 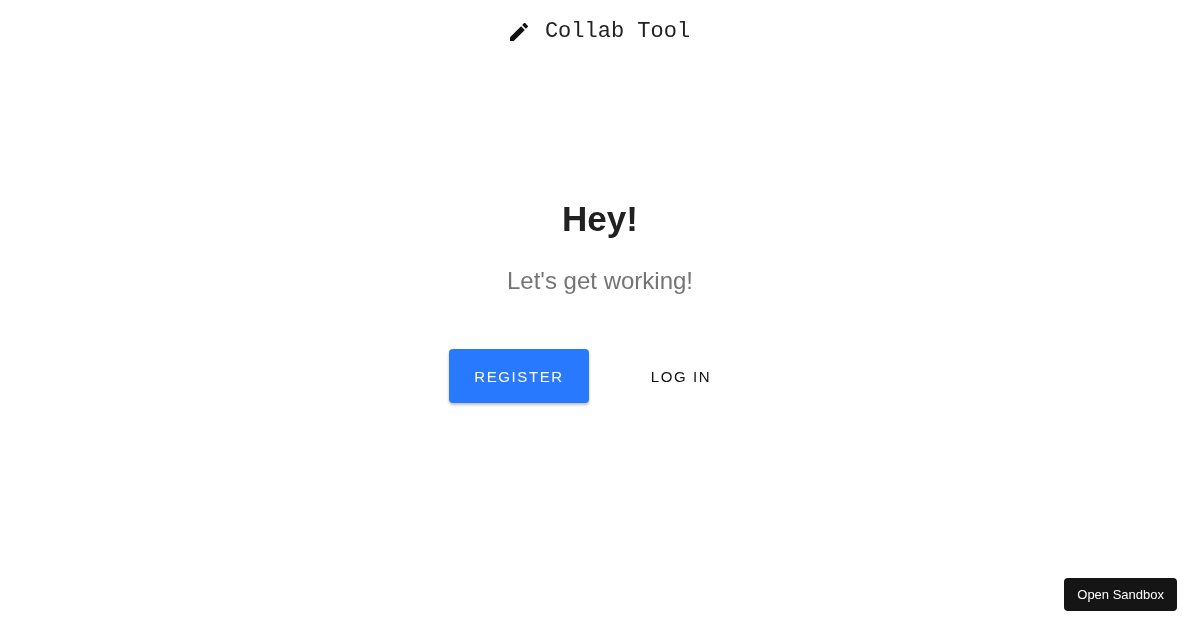 What do you see at coordinates (600, 219) in the screenshot?
I see `greeting-heading: Hey!` at bounding box center [600, 219].